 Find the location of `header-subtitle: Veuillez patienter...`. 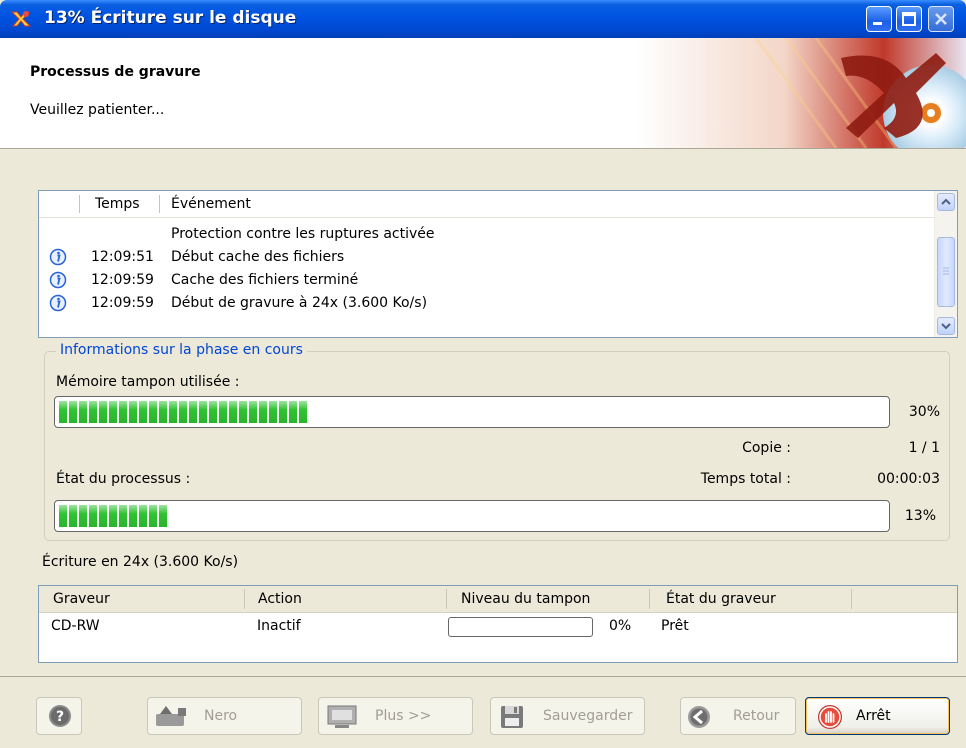

header-subtitle: Veuillez patienter... is located at coordinates (97, 110).